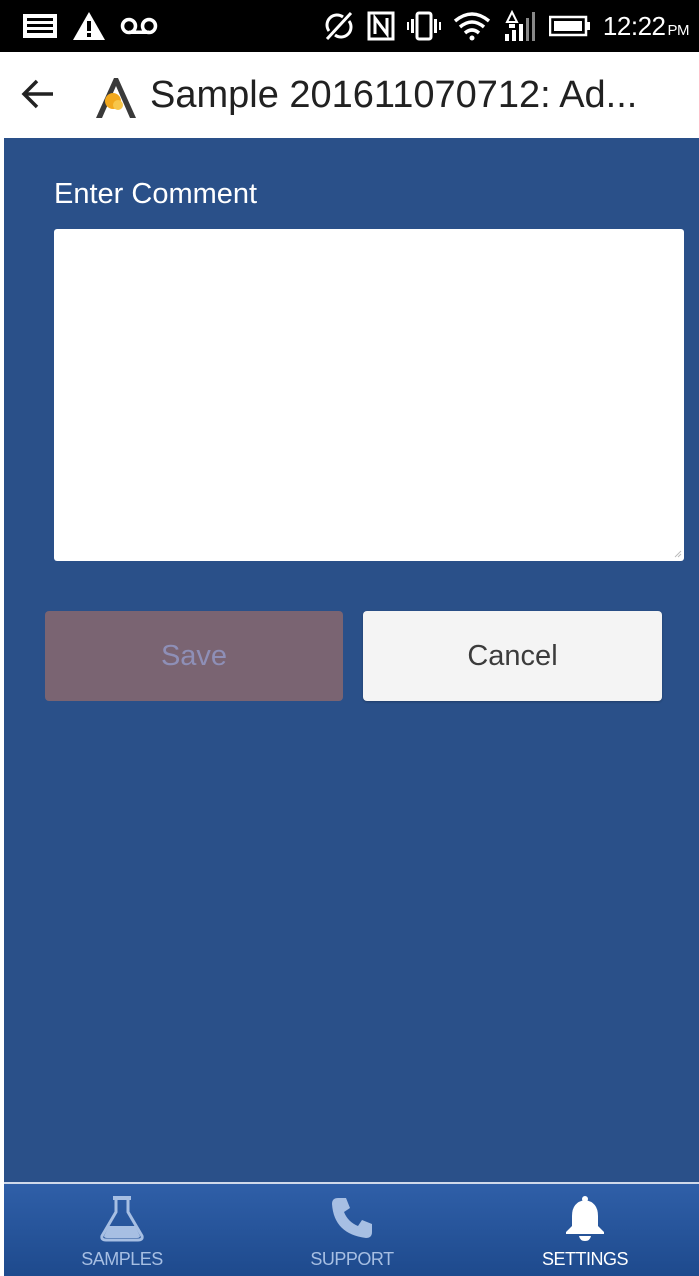  I want to click on battery-icon, so click(569, 26).